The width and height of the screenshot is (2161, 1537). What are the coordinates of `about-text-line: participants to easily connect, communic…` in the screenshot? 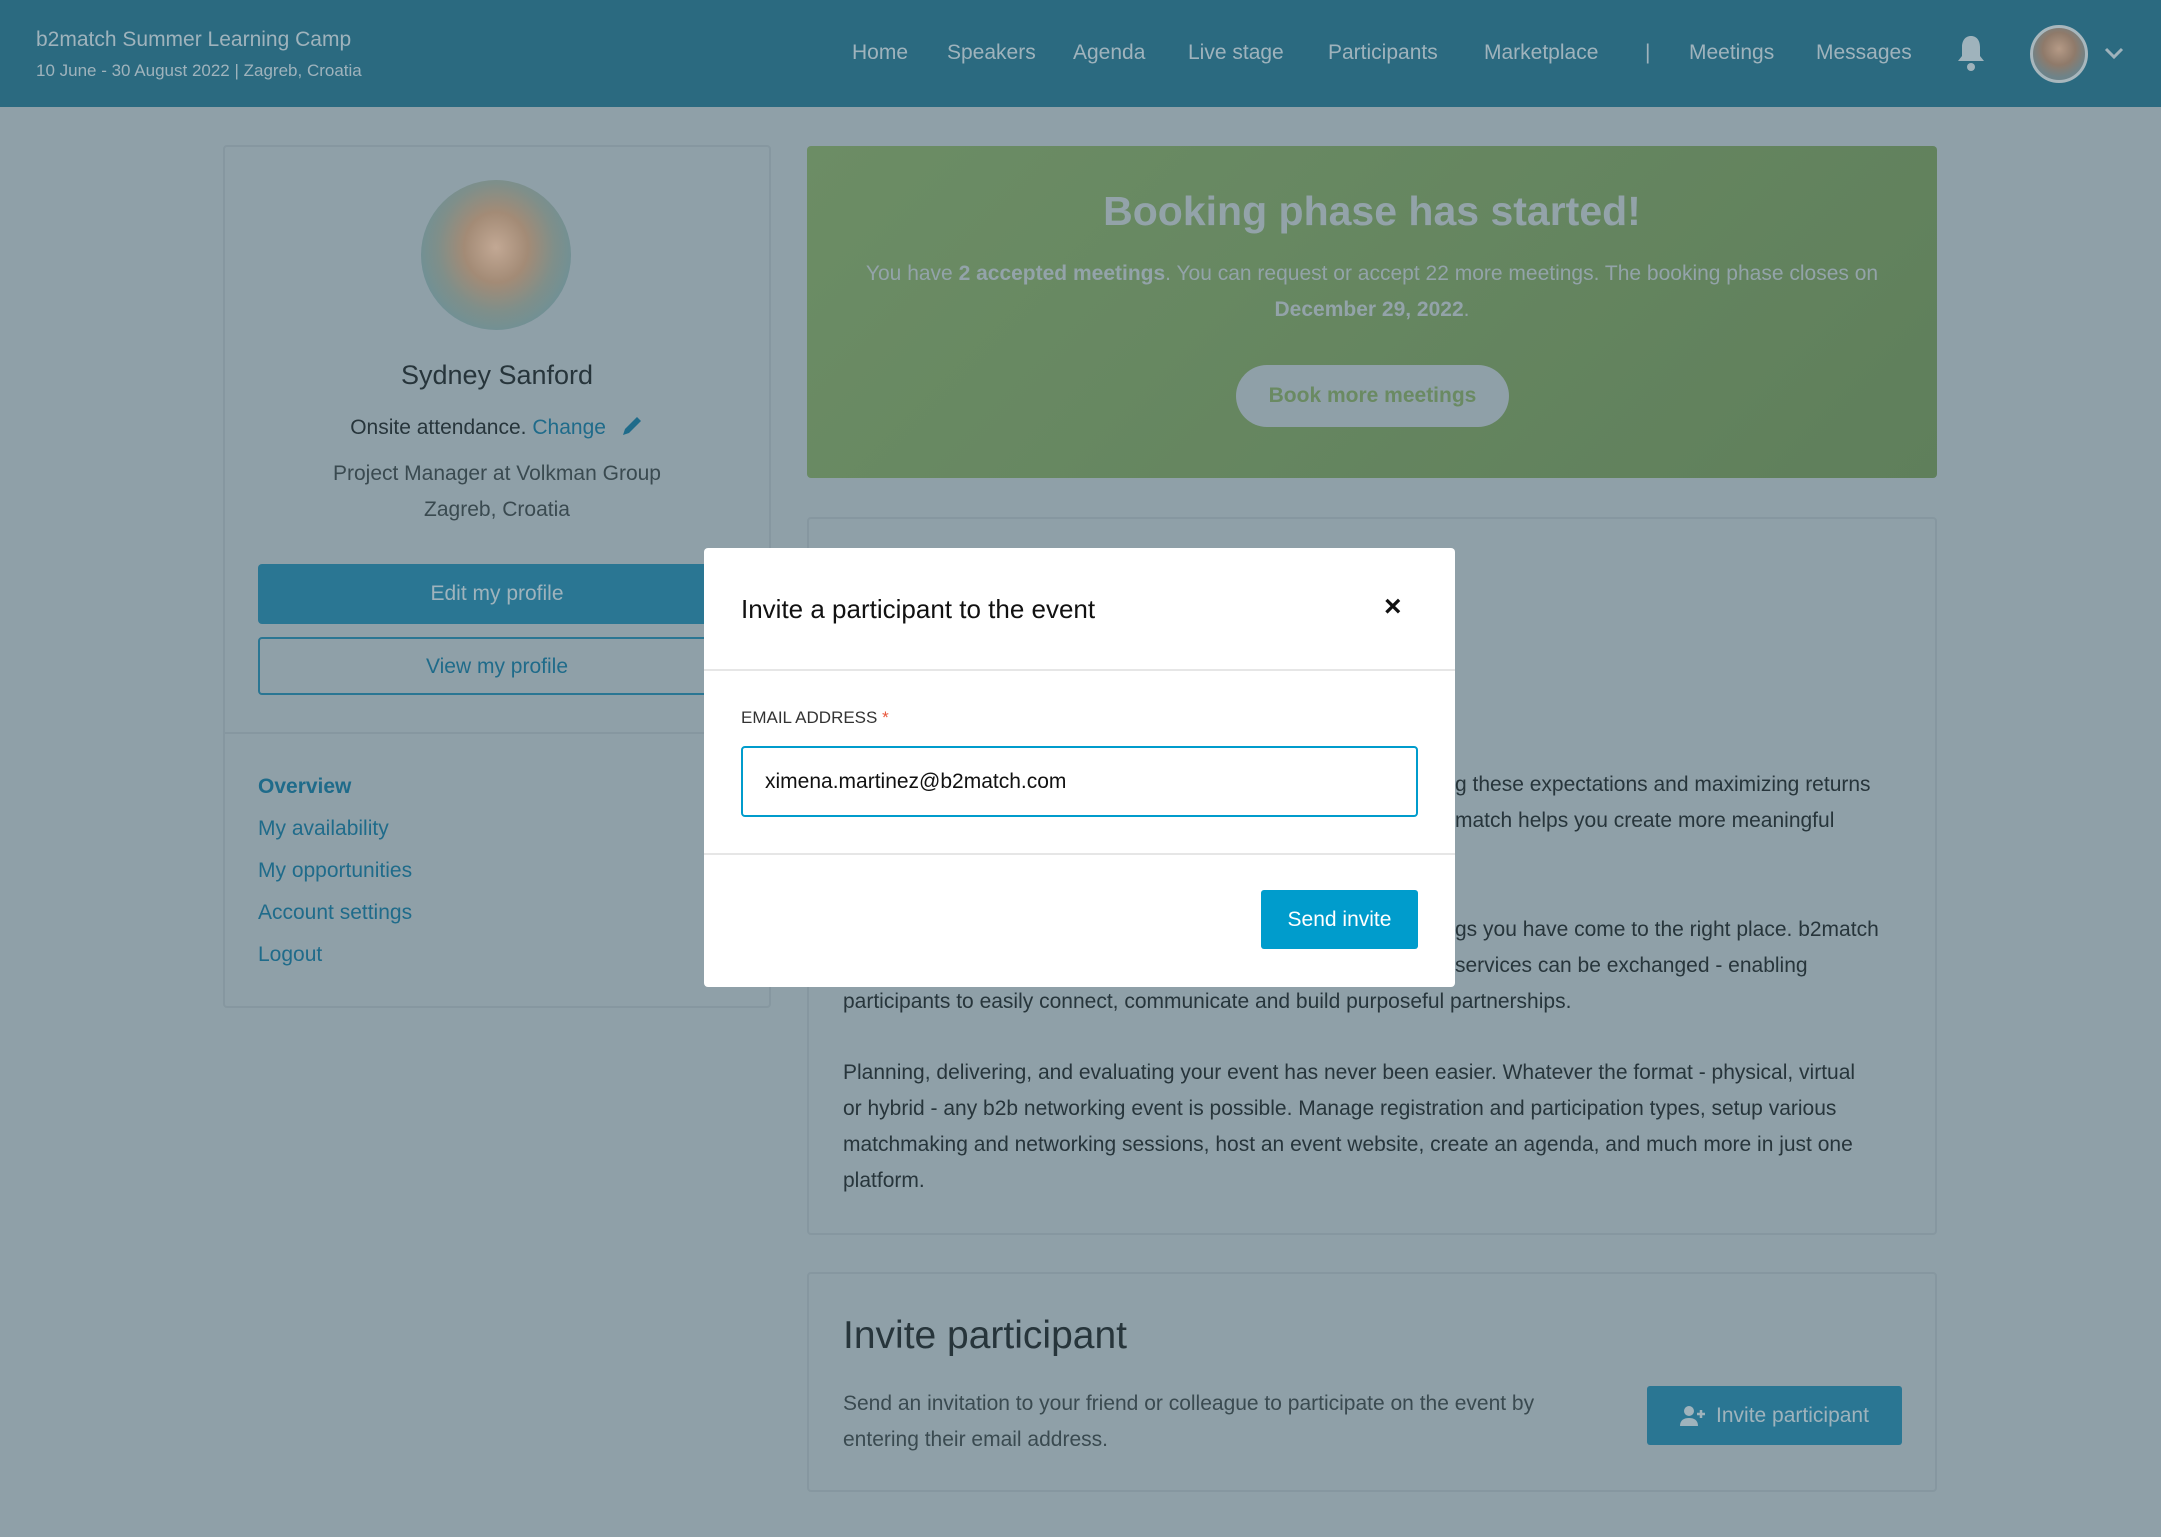 It's located at (1207, 1001).